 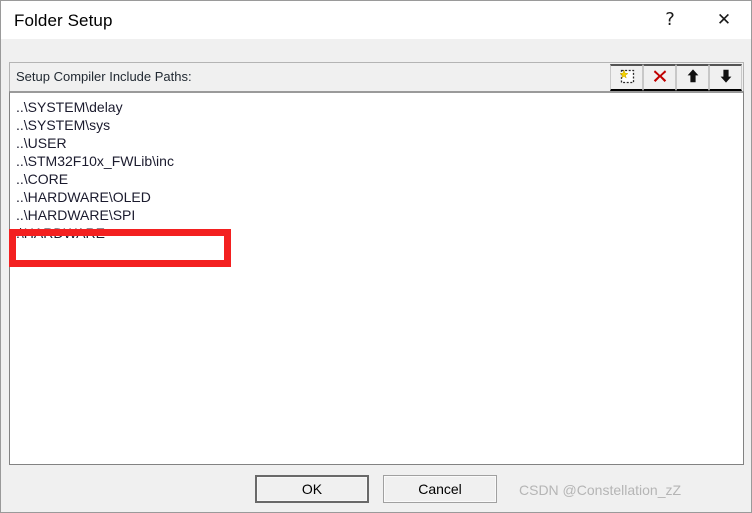 I want to click on ok-button-label: OK, so click(x=312, y=489).